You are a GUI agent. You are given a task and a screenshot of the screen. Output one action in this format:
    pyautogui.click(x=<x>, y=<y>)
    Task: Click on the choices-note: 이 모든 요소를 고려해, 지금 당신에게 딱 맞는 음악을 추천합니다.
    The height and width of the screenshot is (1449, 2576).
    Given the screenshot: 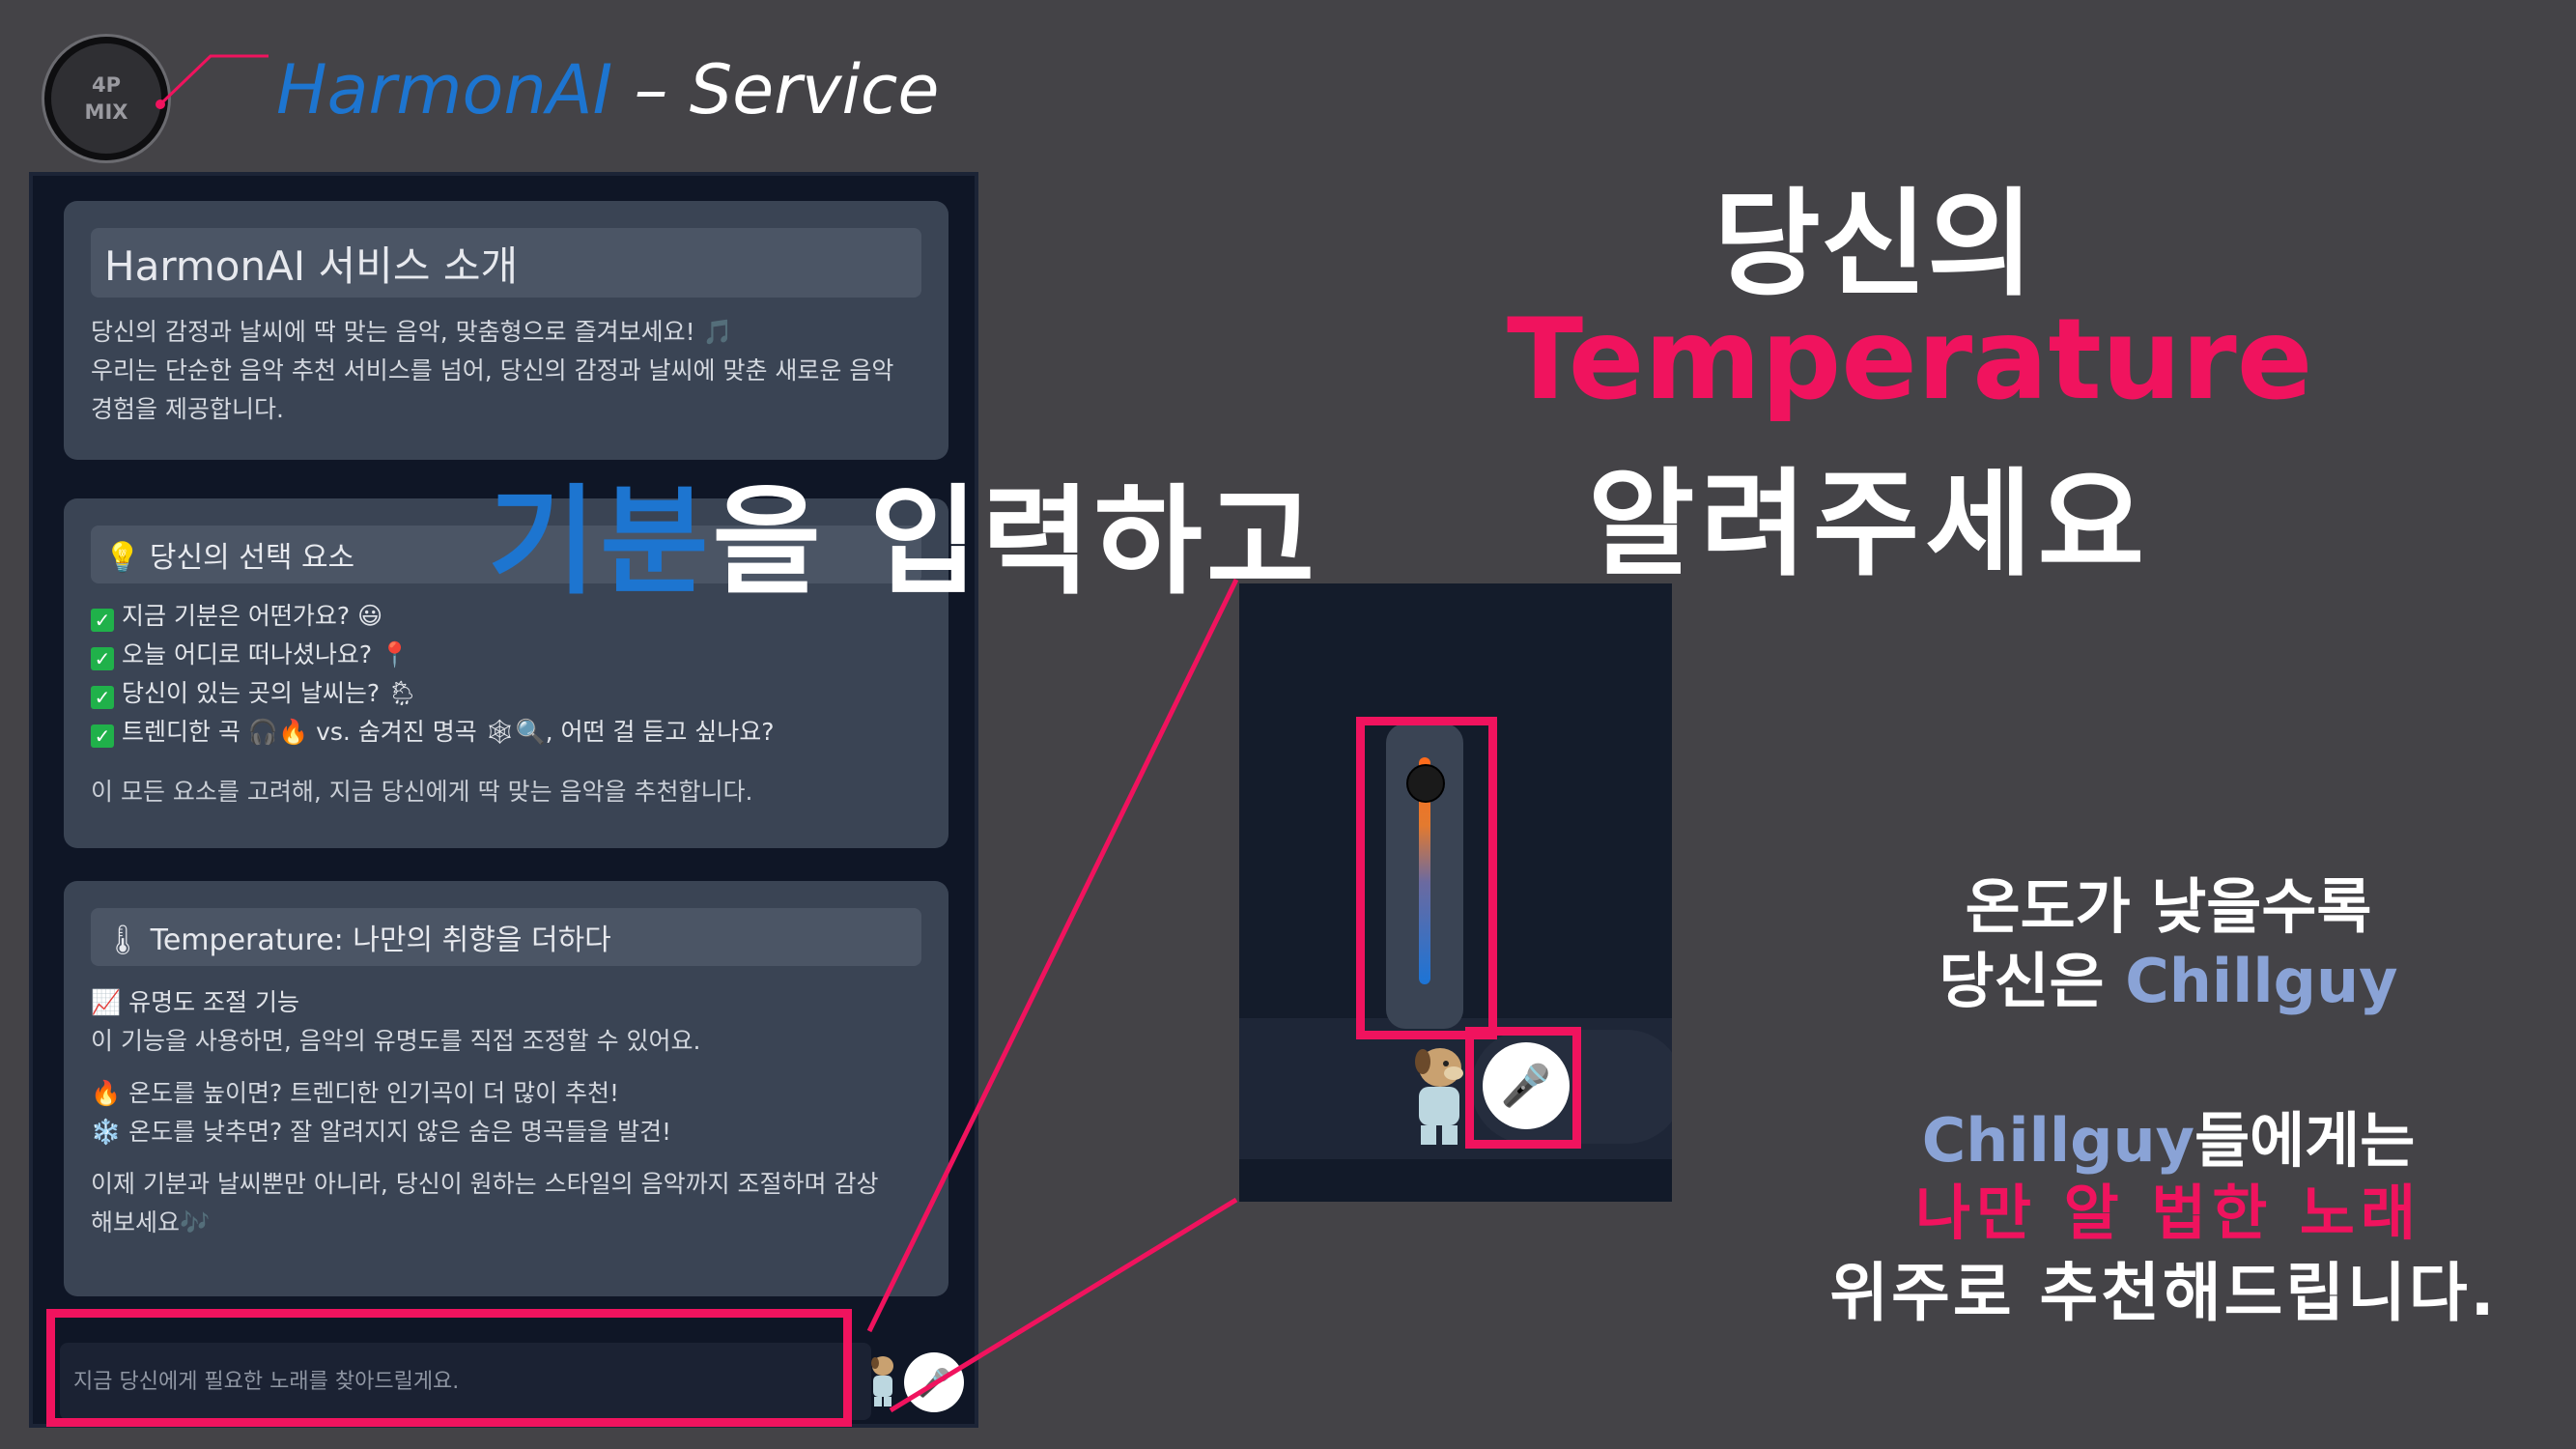 What is the action you would take?
    pyautogui.click(x=422, y=792)
    